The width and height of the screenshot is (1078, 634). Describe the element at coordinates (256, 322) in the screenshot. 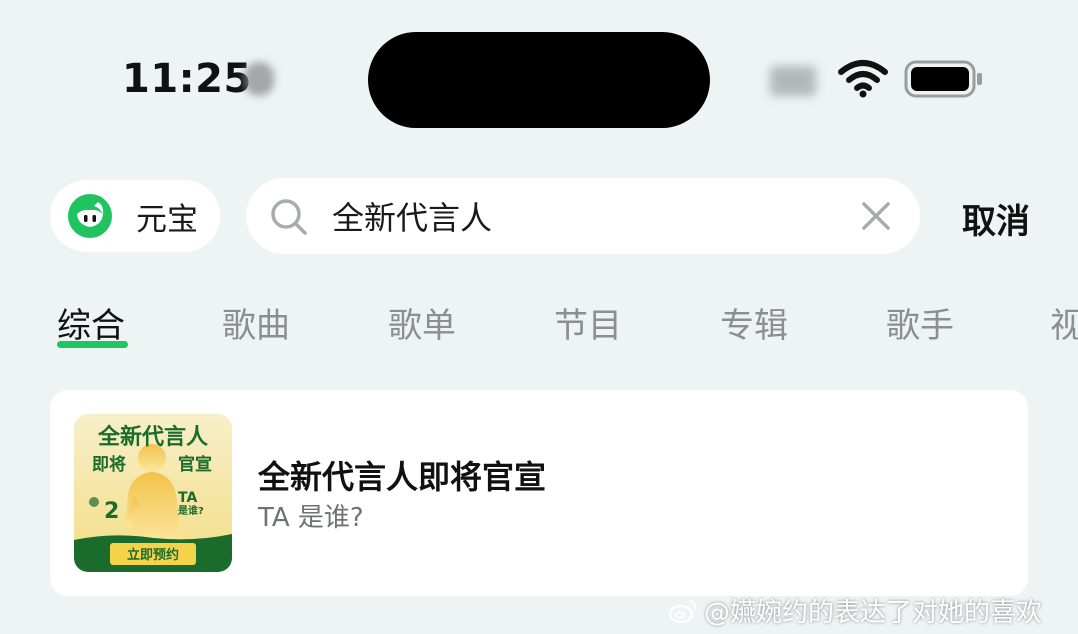

I see `tab-songs: 歌曲` at that location.